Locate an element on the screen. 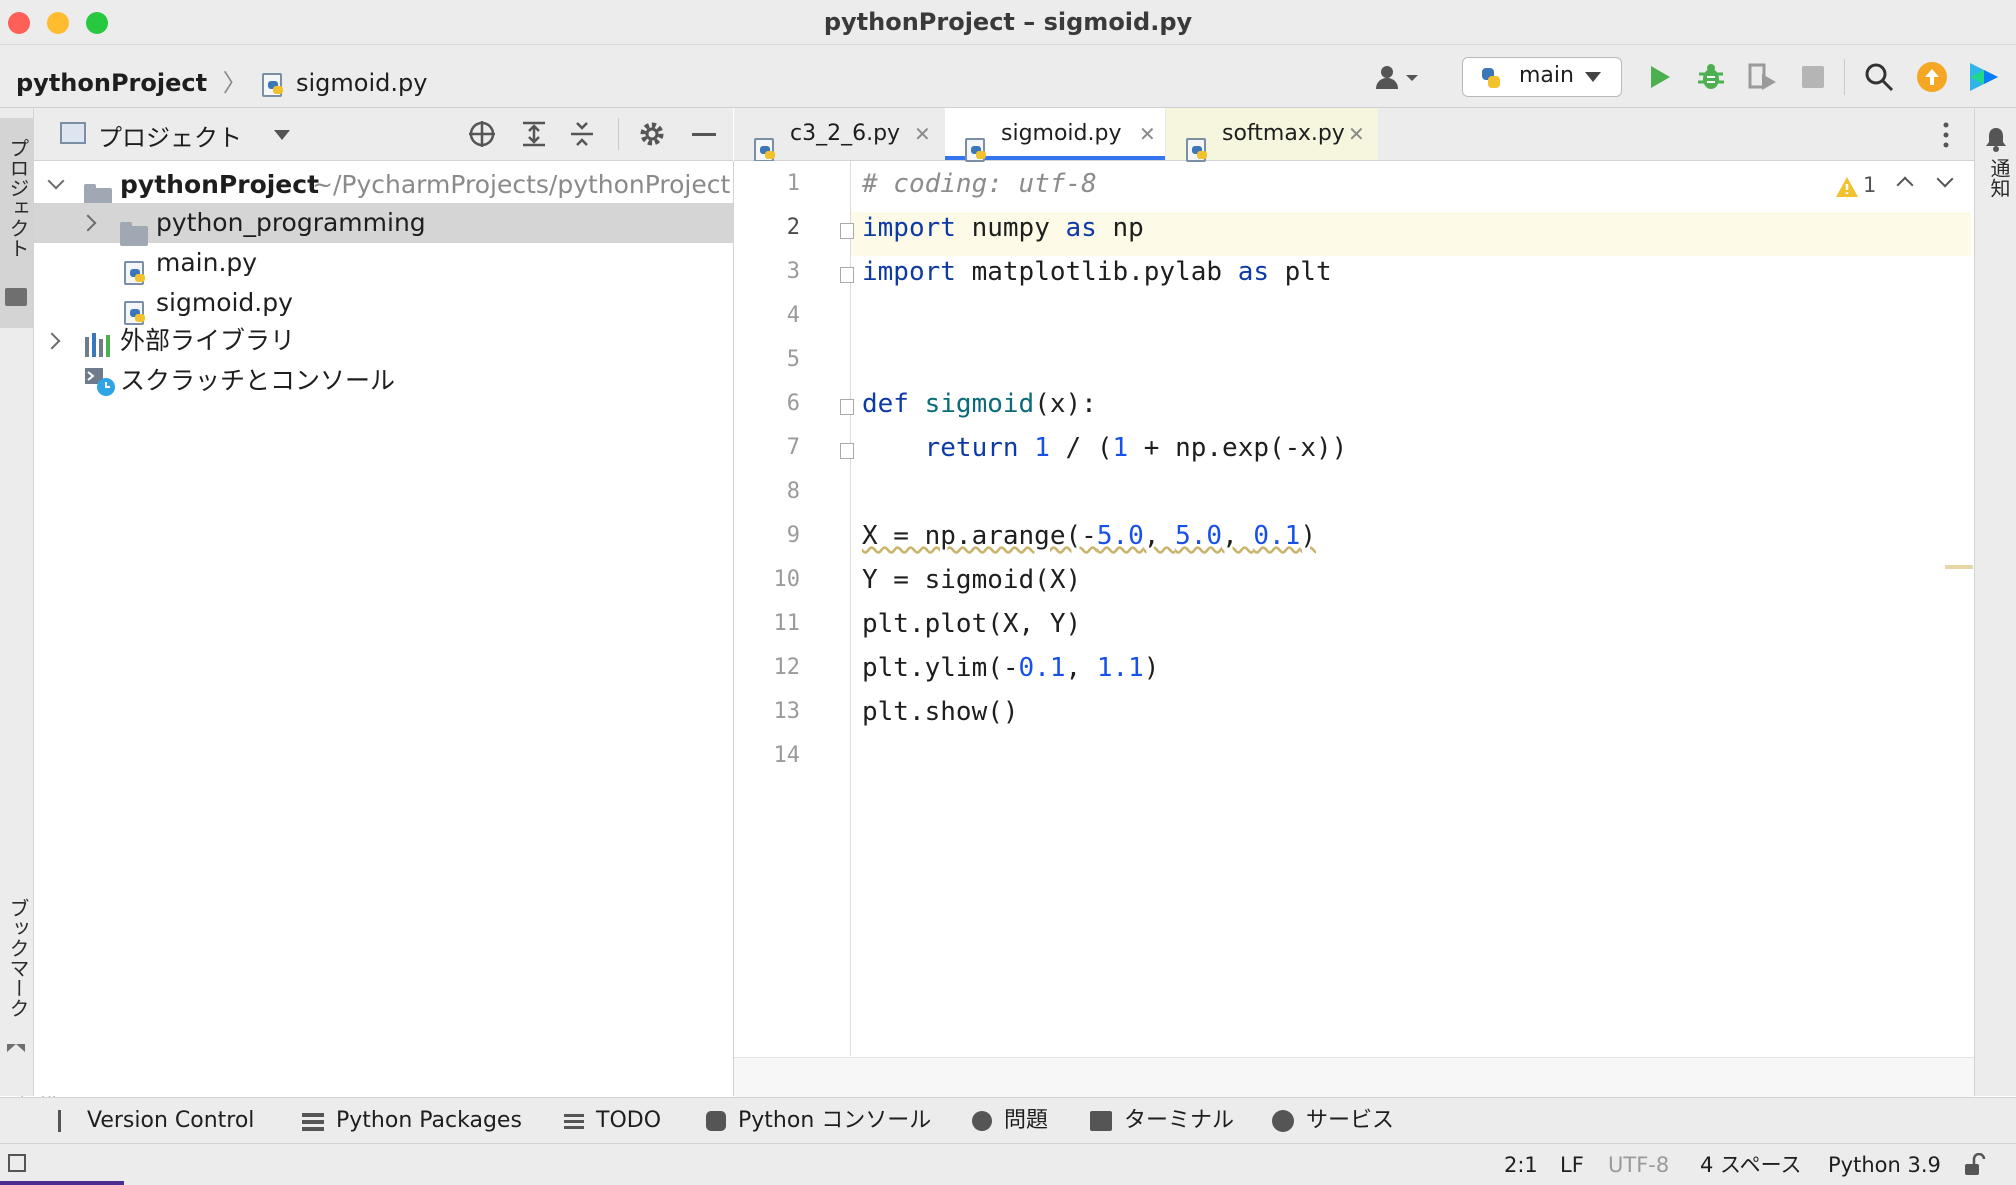 The image size is (2016, 1185). tool-python-console: Python コンソール is located at coordinates (818, 1121).